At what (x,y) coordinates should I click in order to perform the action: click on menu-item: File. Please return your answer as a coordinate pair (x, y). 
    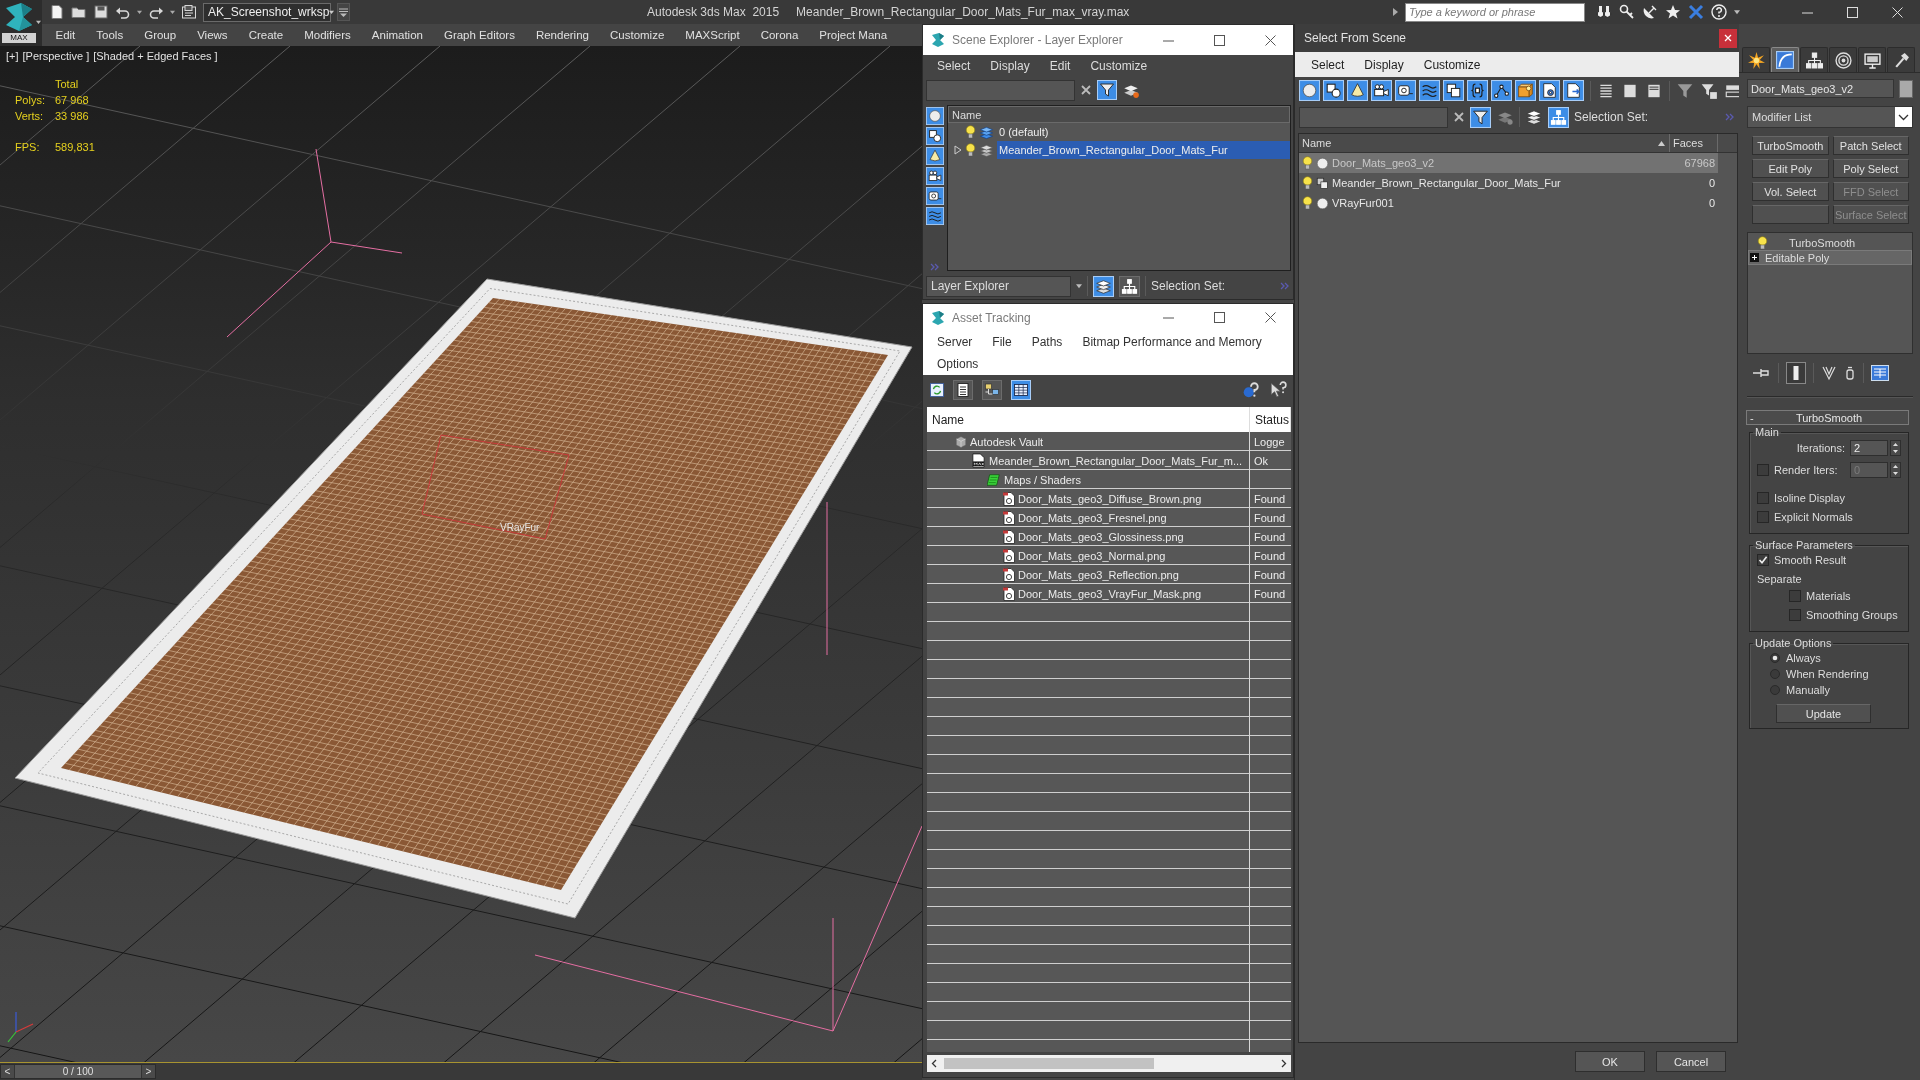
    Looking at the image, I should click on (1002, 342).